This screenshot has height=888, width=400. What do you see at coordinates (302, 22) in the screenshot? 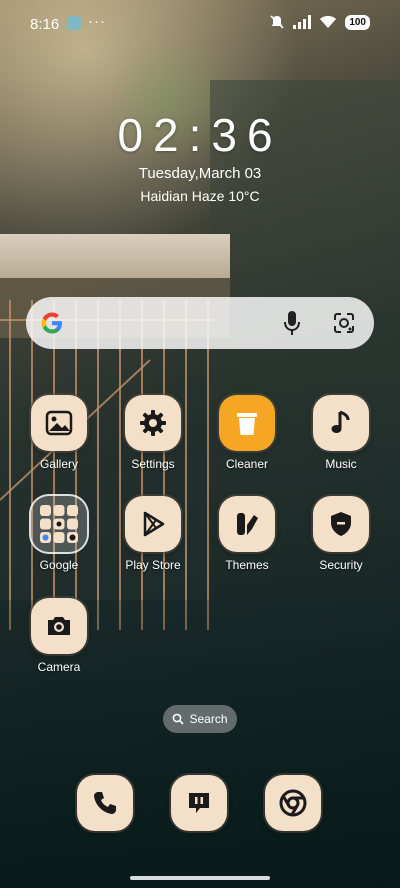
I see `signal-icon` at bounding box center [302, 22].